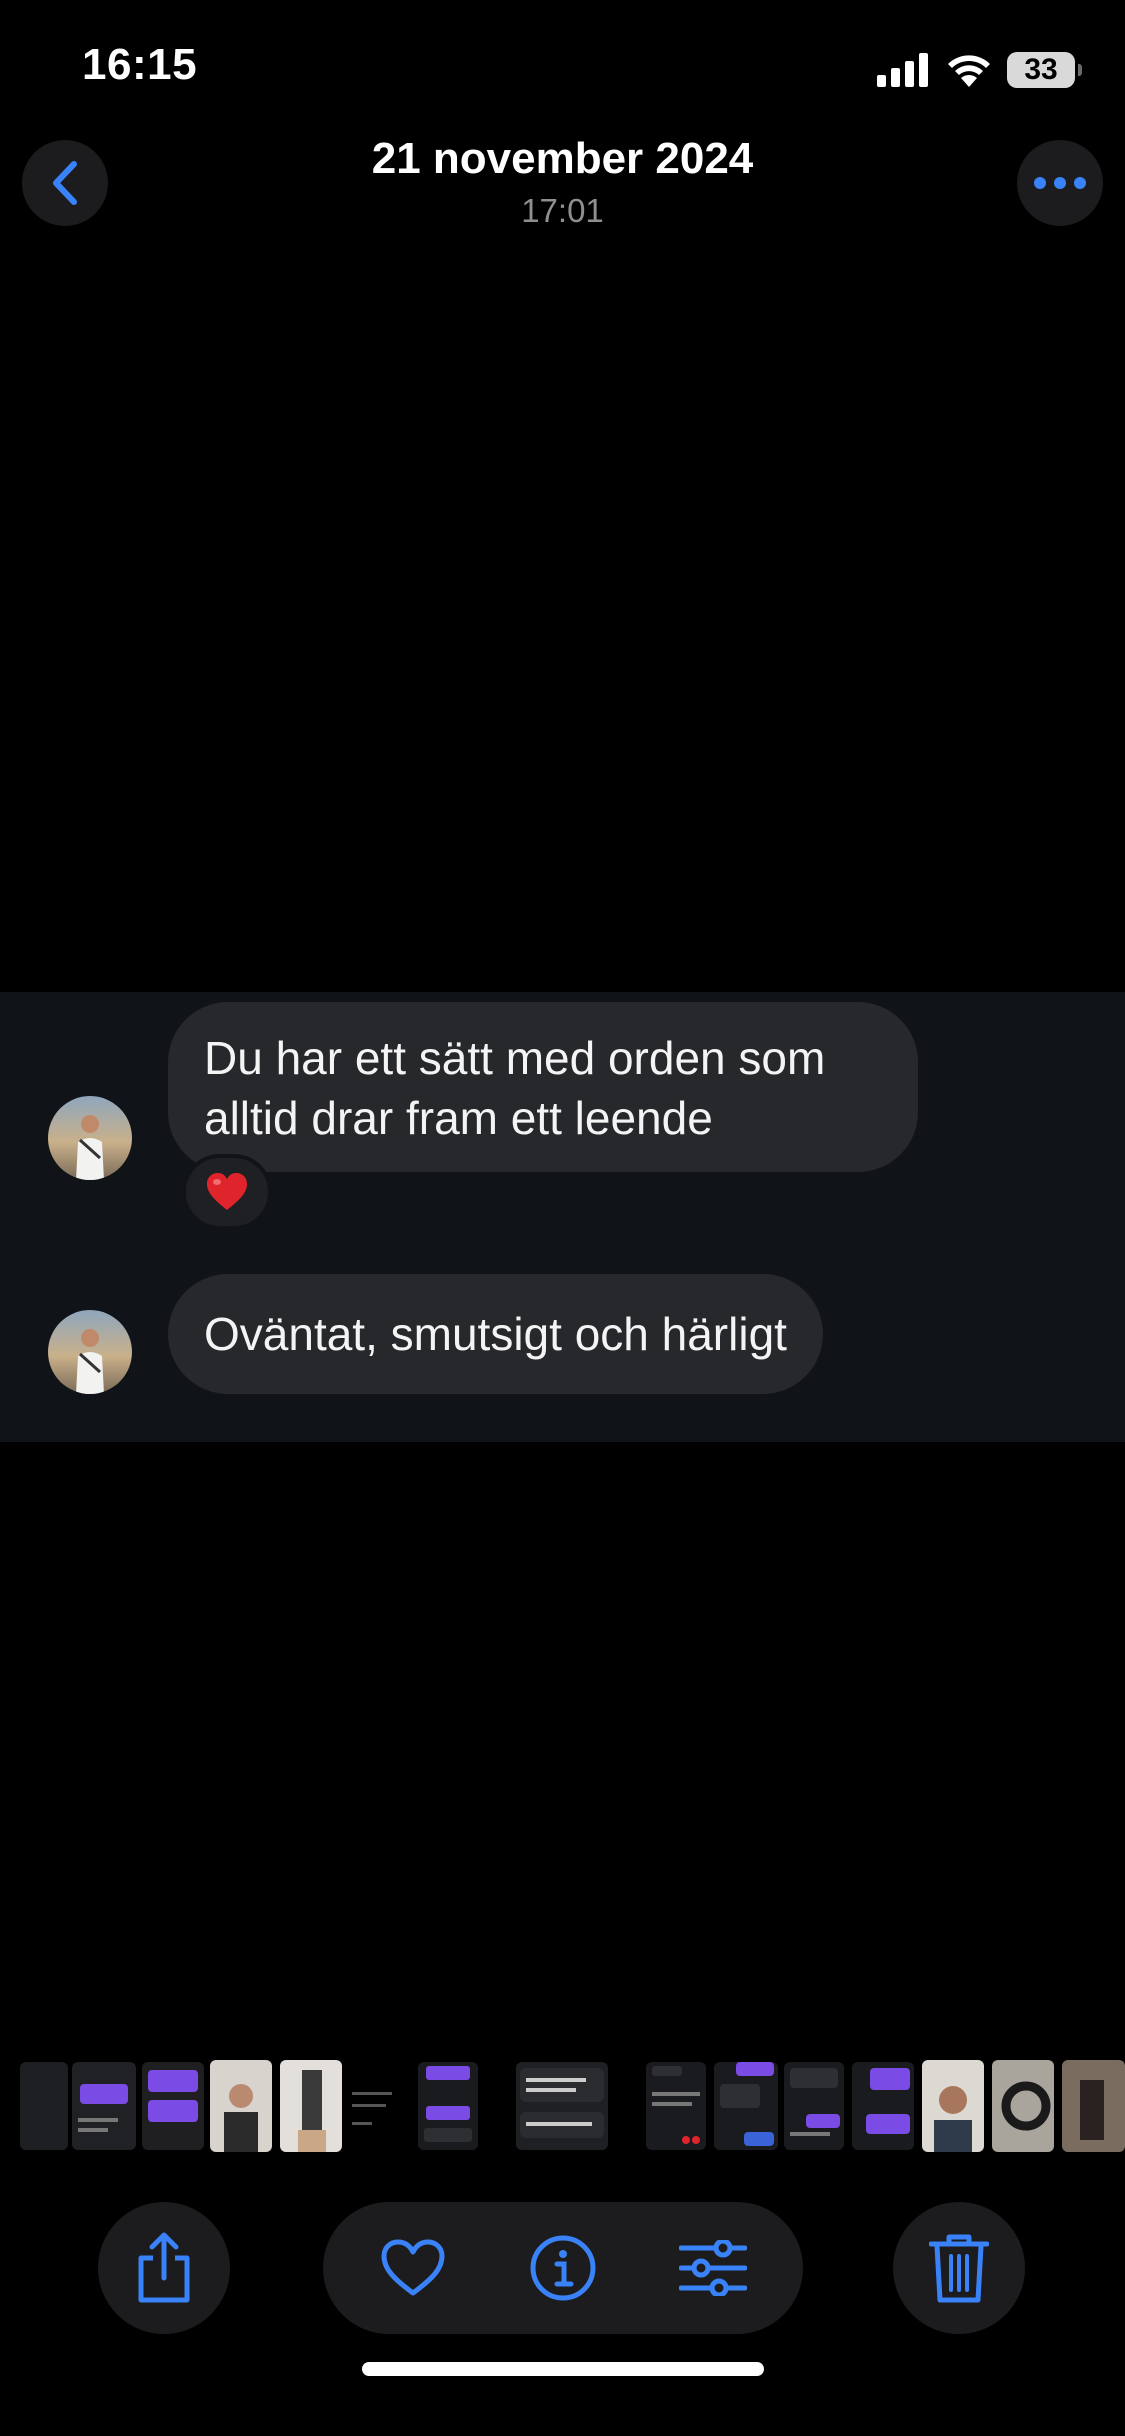  What do you see at coordinates (1041, 69) in the screenshot?
I see `battery-percent: 33` at bounding box center [1041, 69].